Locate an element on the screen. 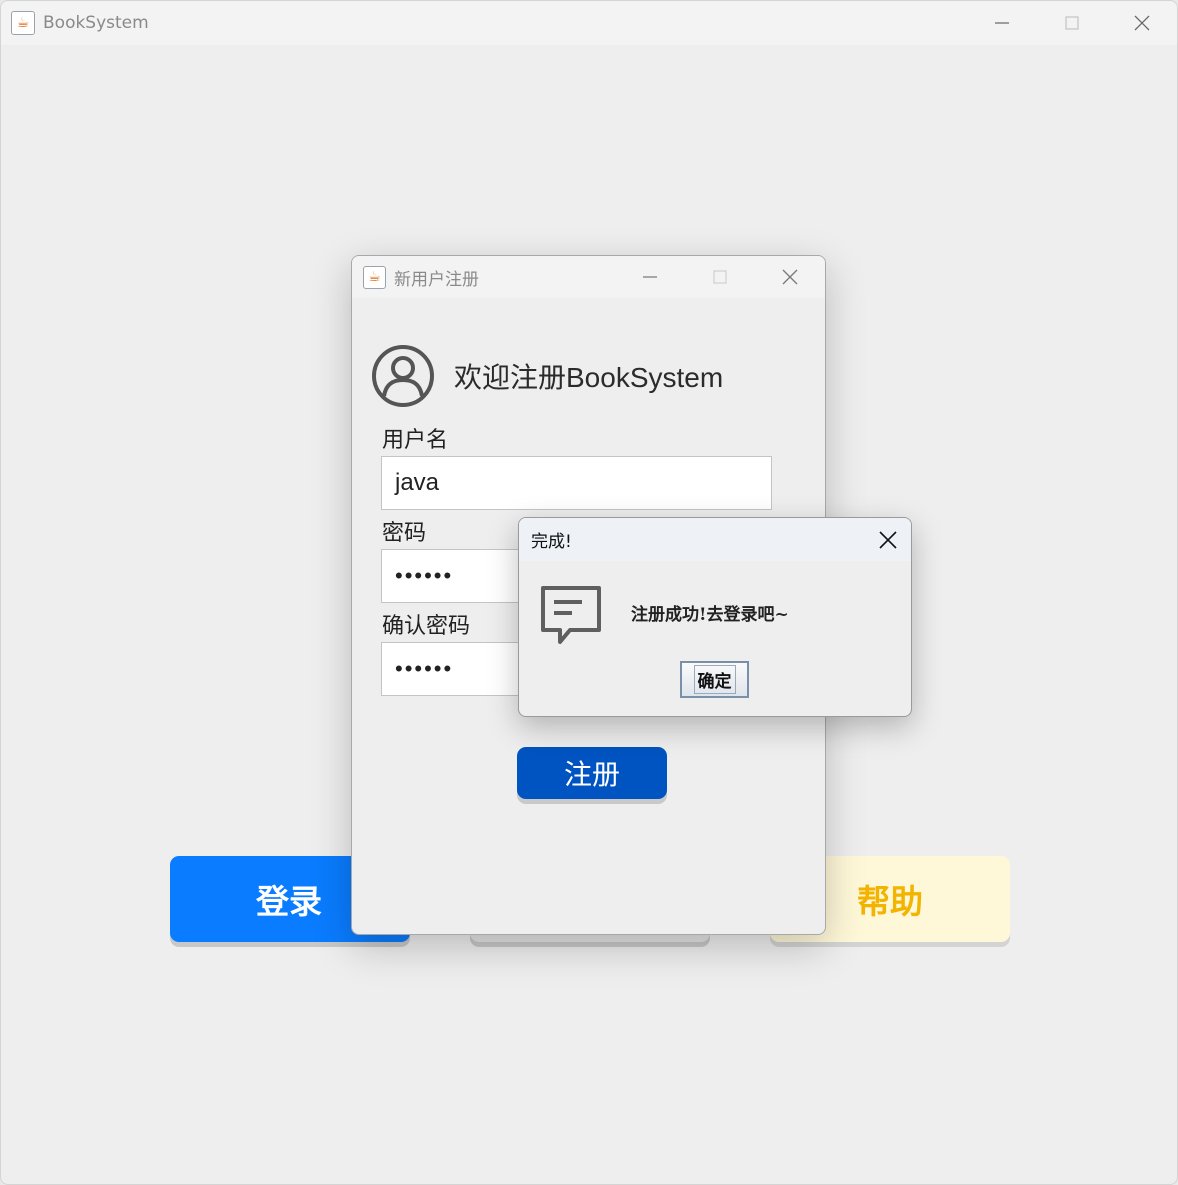  register-minimize-button is located at coordinates (650, 277).